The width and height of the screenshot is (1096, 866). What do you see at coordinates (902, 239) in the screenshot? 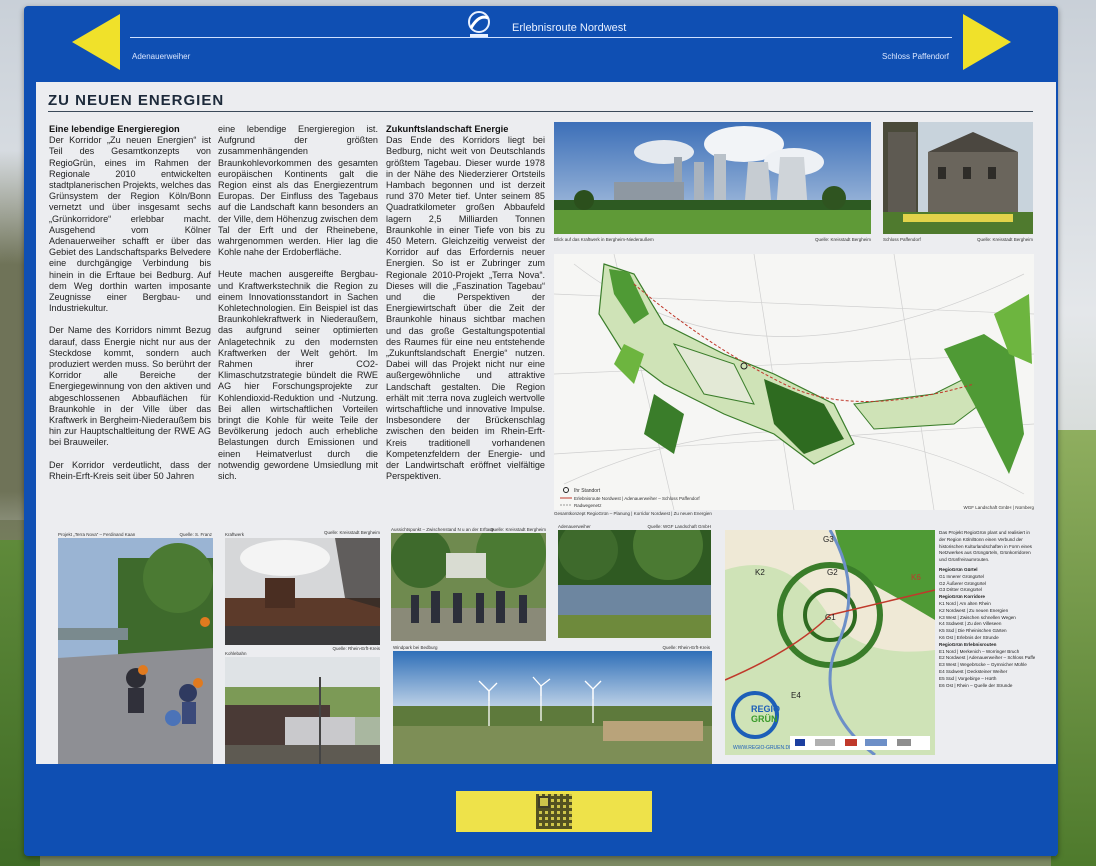
I see `caption: Schloss Paffendorf` at bounding box center [902, 239].